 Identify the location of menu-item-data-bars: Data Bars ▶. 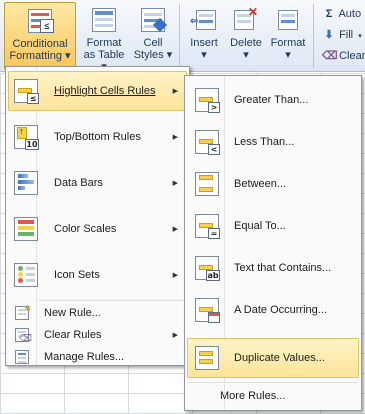
(97, 183).